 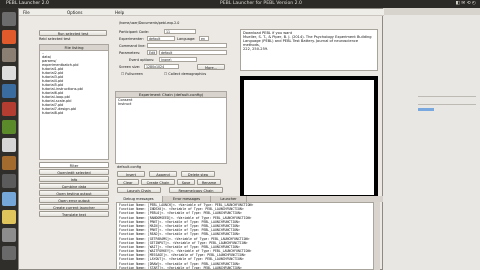 What do you see at coordinates (9, 91) in the screenshot?
I see `docs-icon` at bounding box center [9, 91].